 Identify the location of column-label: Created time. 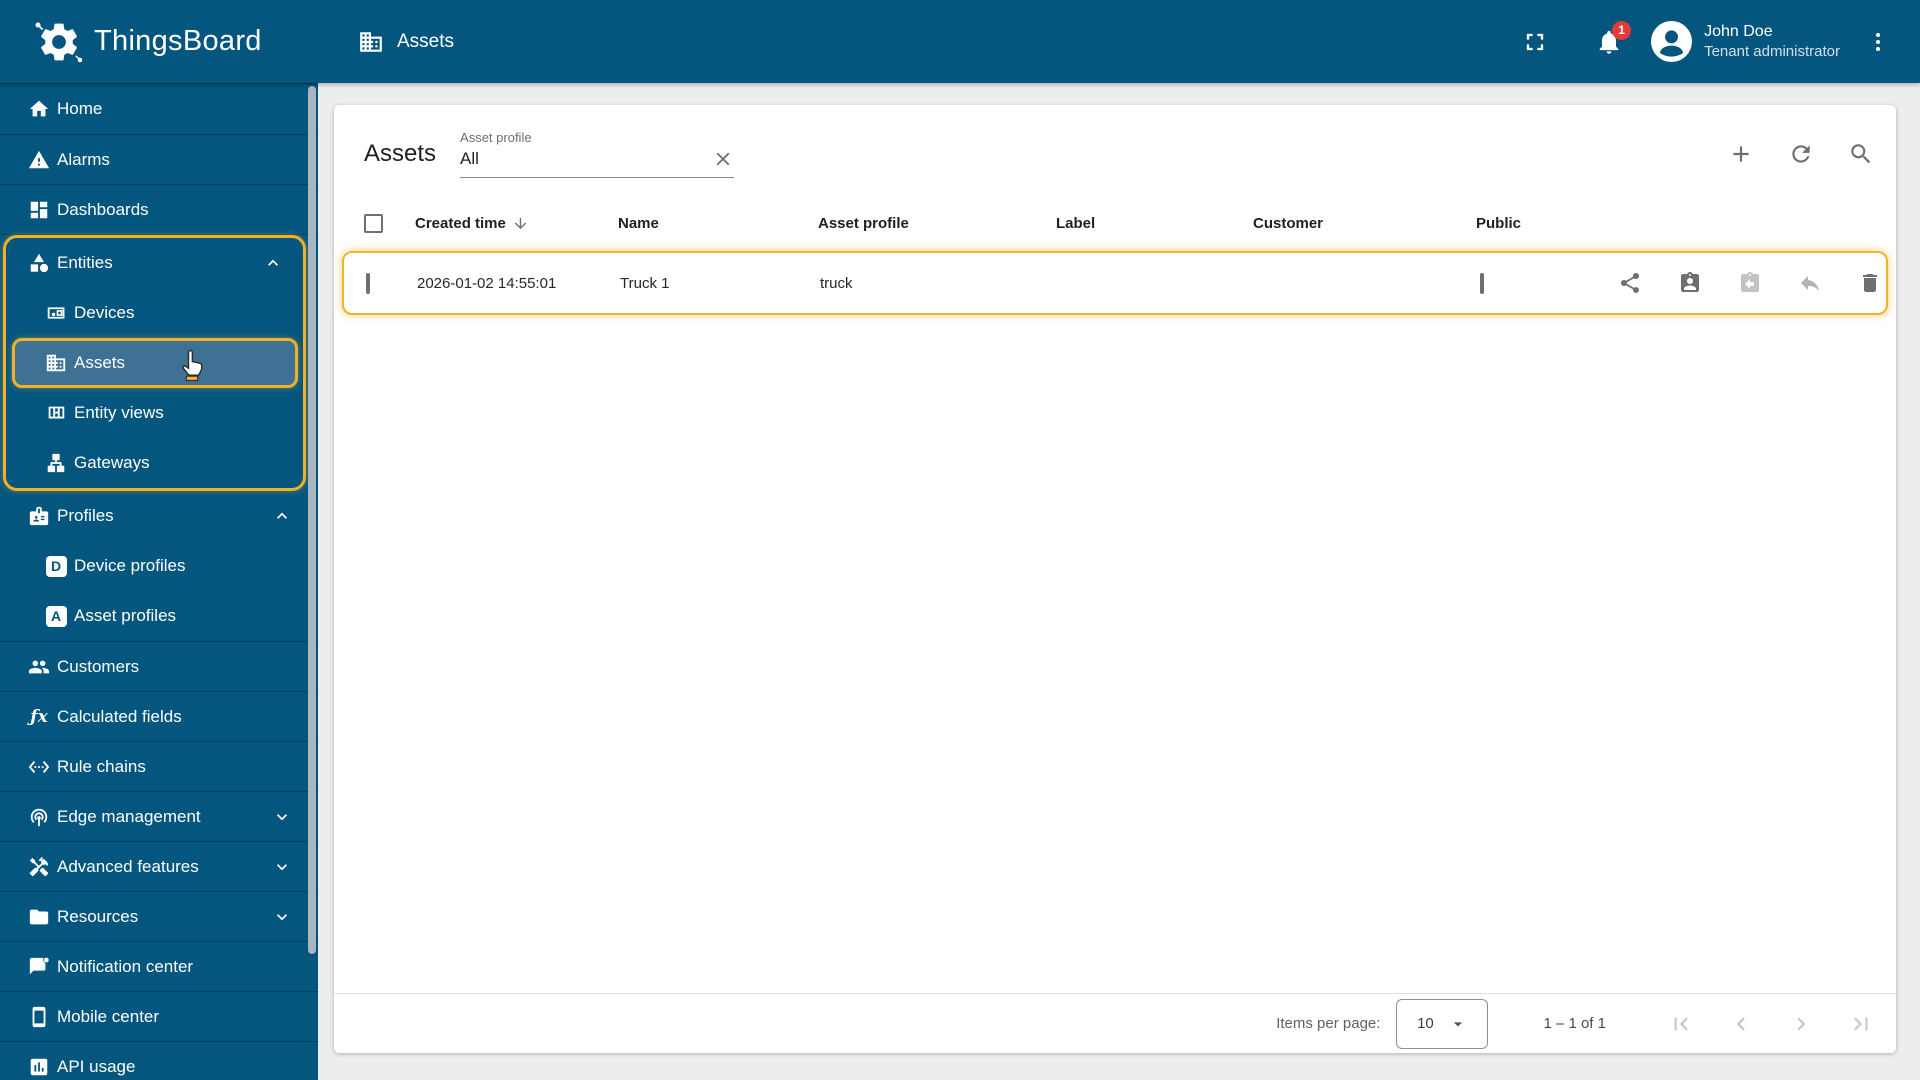
(460, 223).